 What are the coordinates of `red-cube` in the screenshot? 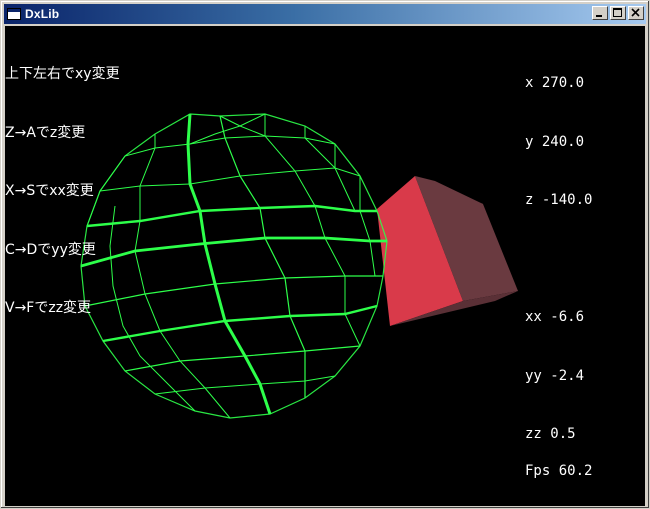 It's located at (447, 251).